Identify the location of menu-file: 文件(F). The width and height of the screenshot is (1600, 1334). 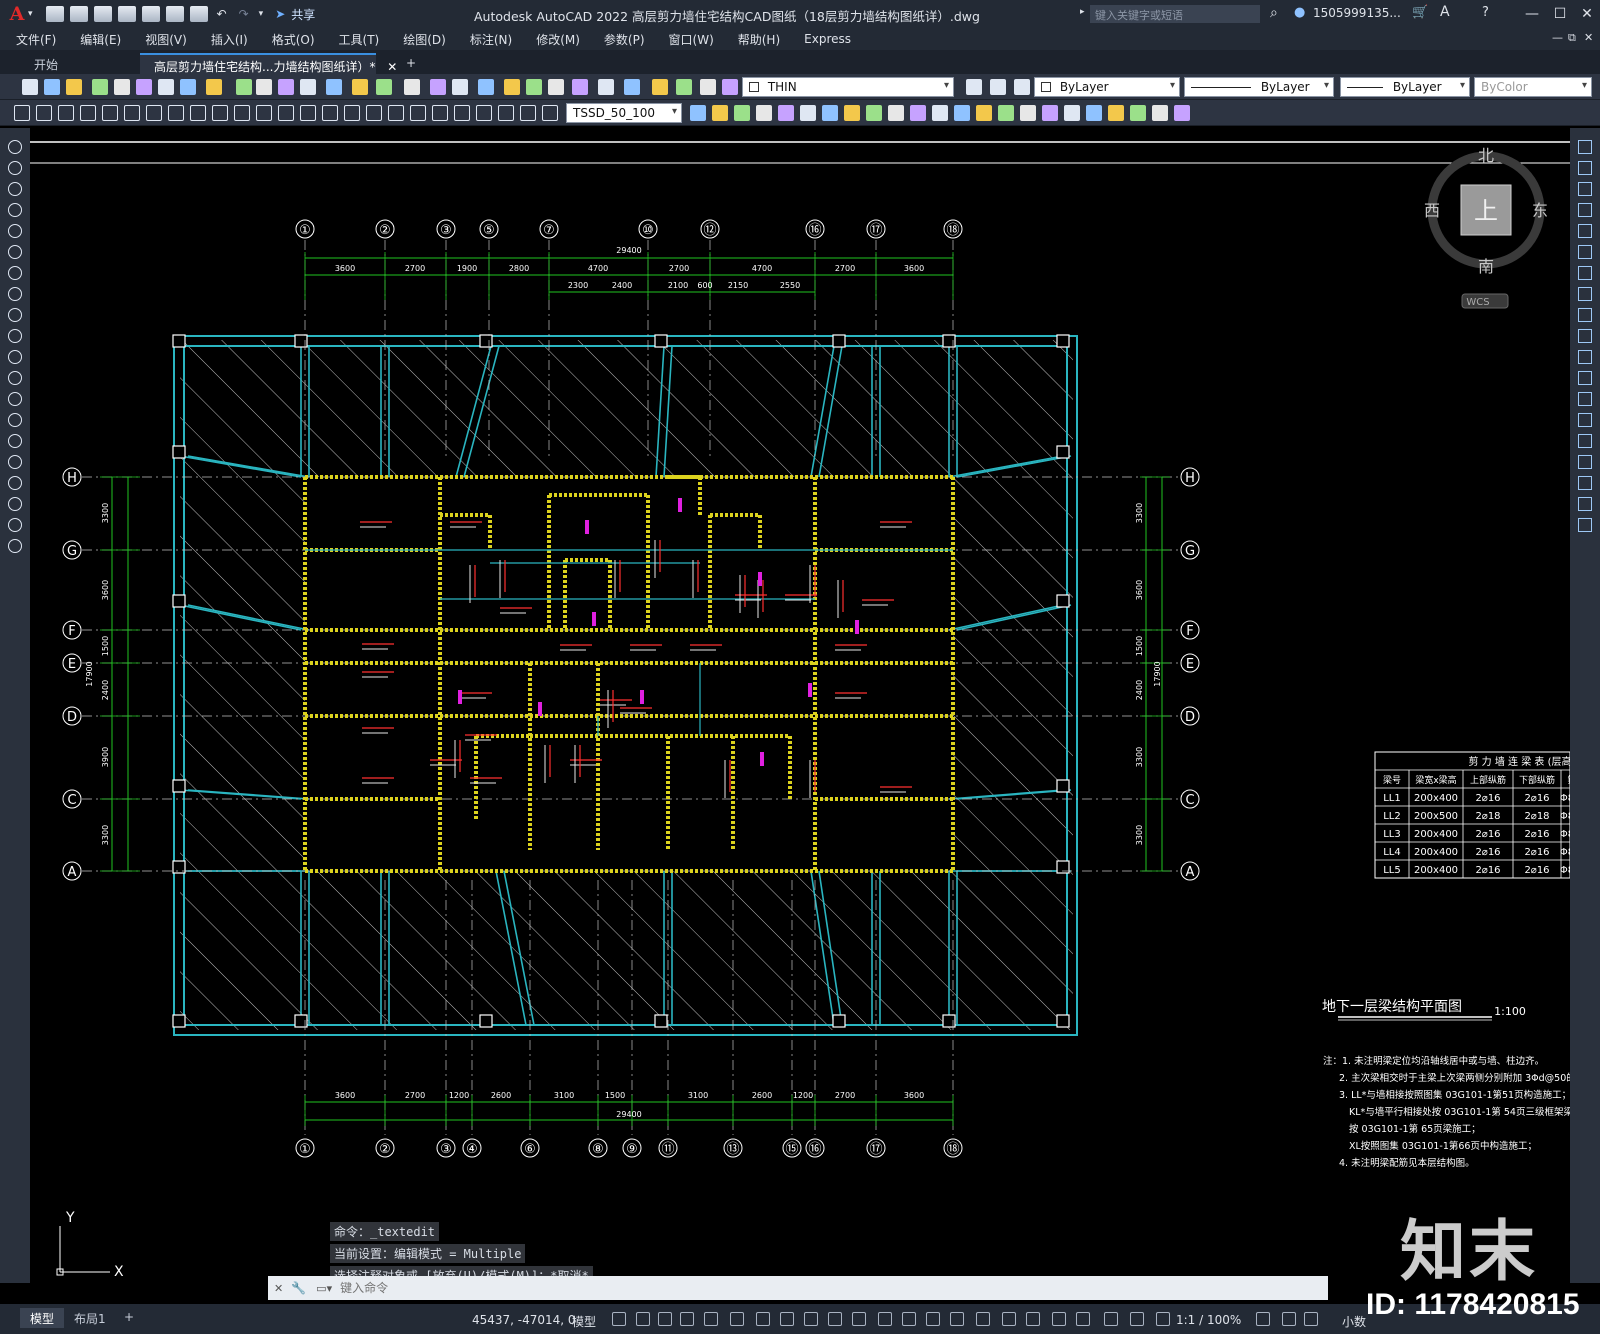
(36, 39).